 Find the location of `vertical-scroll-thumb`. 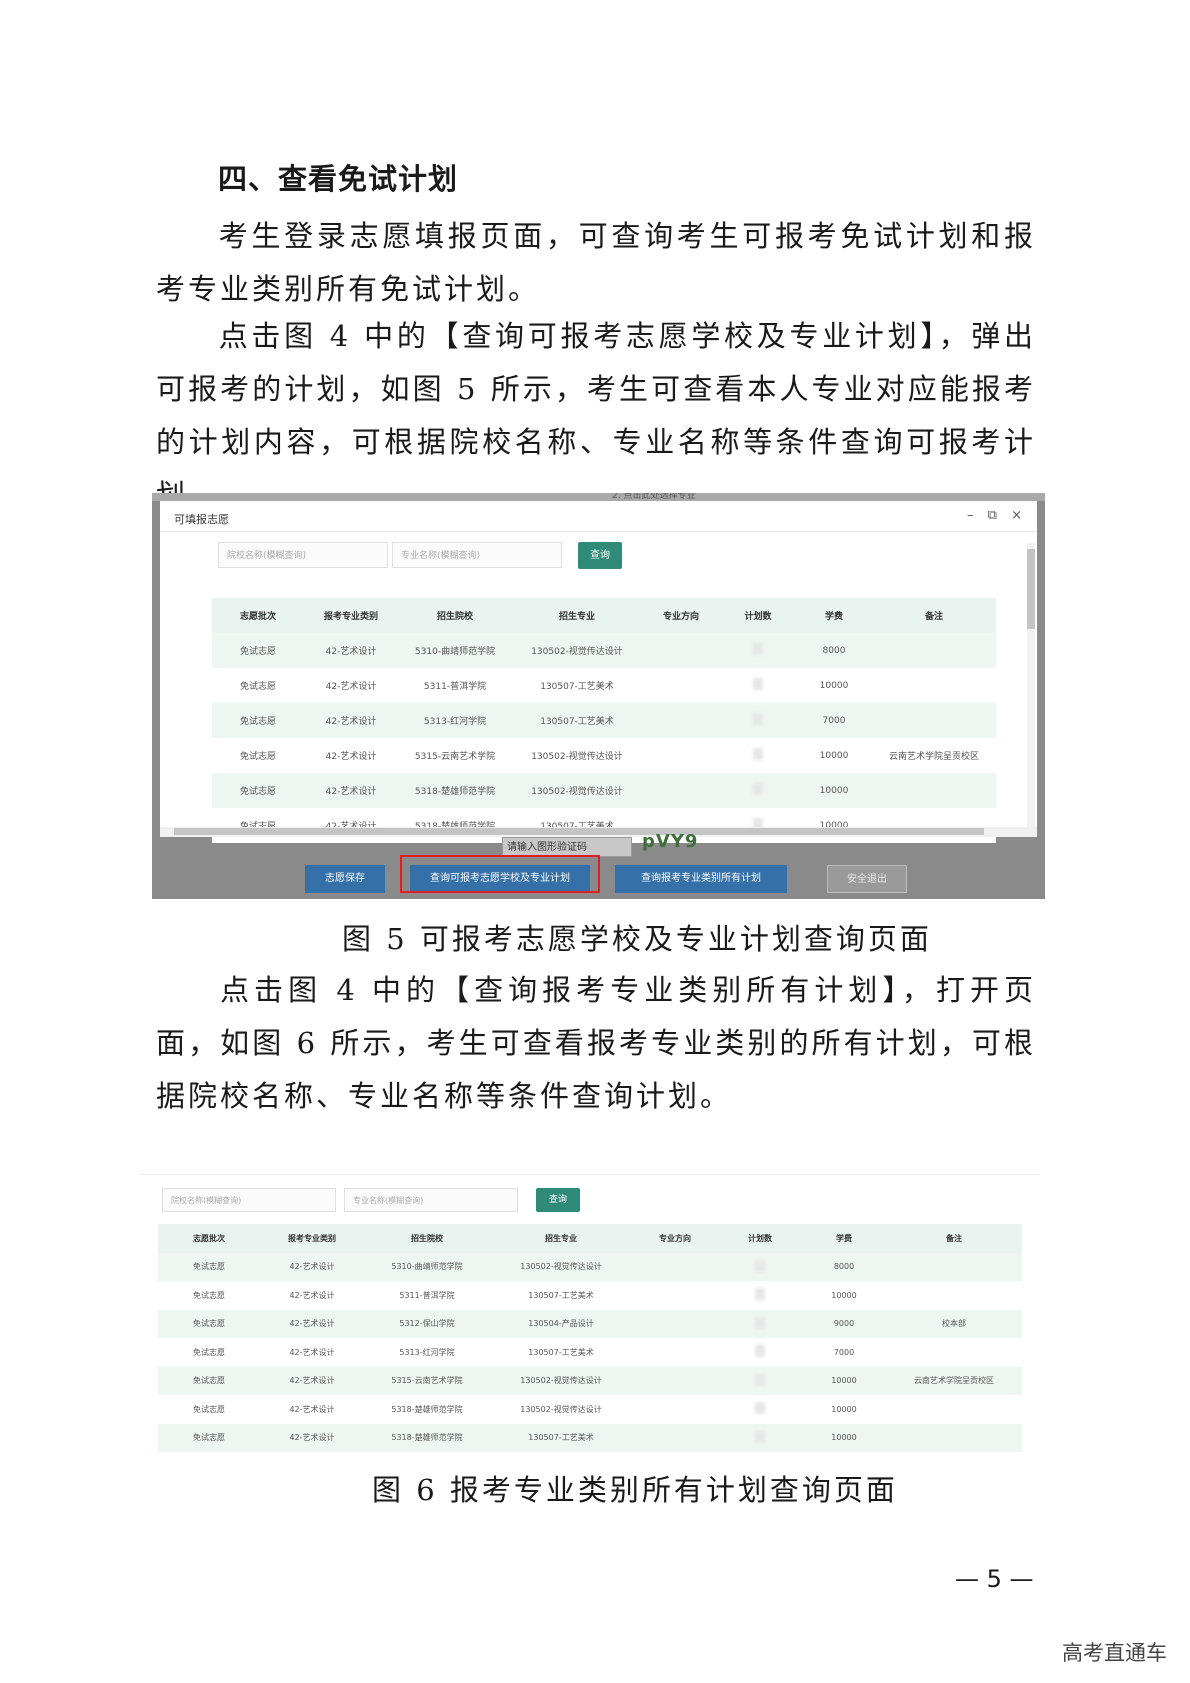

vertical-scroll-thumb is located at coordinates (1031, 589).